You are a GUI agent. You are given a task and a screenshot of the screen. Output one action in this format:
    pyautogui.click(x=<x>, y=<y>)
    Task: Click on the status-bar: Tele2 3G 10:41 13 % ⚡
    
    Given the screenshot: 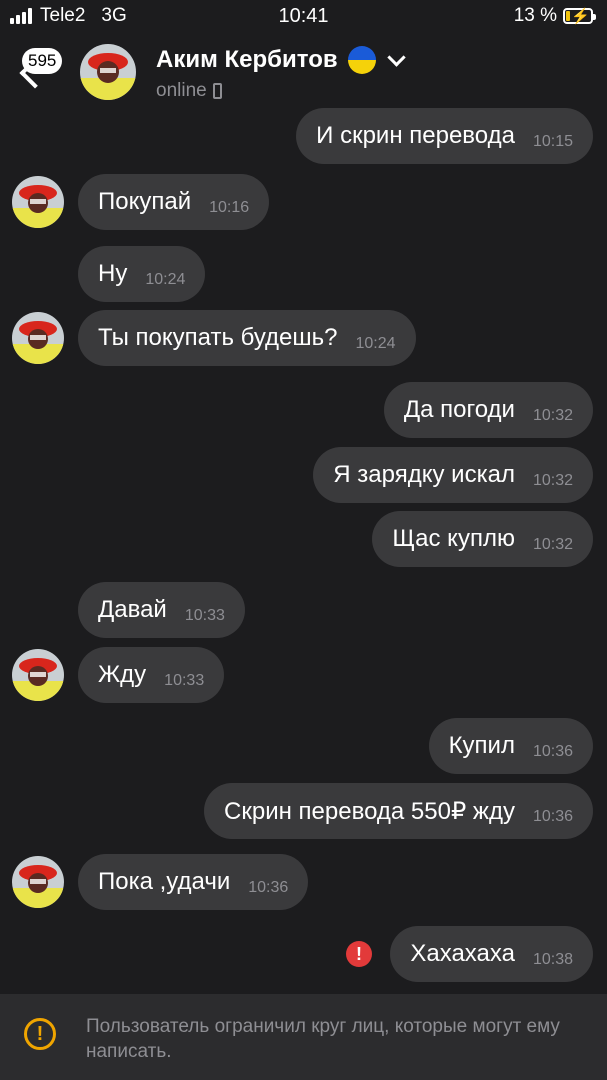 What is the action you would take?
    pyautogui.click(x=303, y=17)
    